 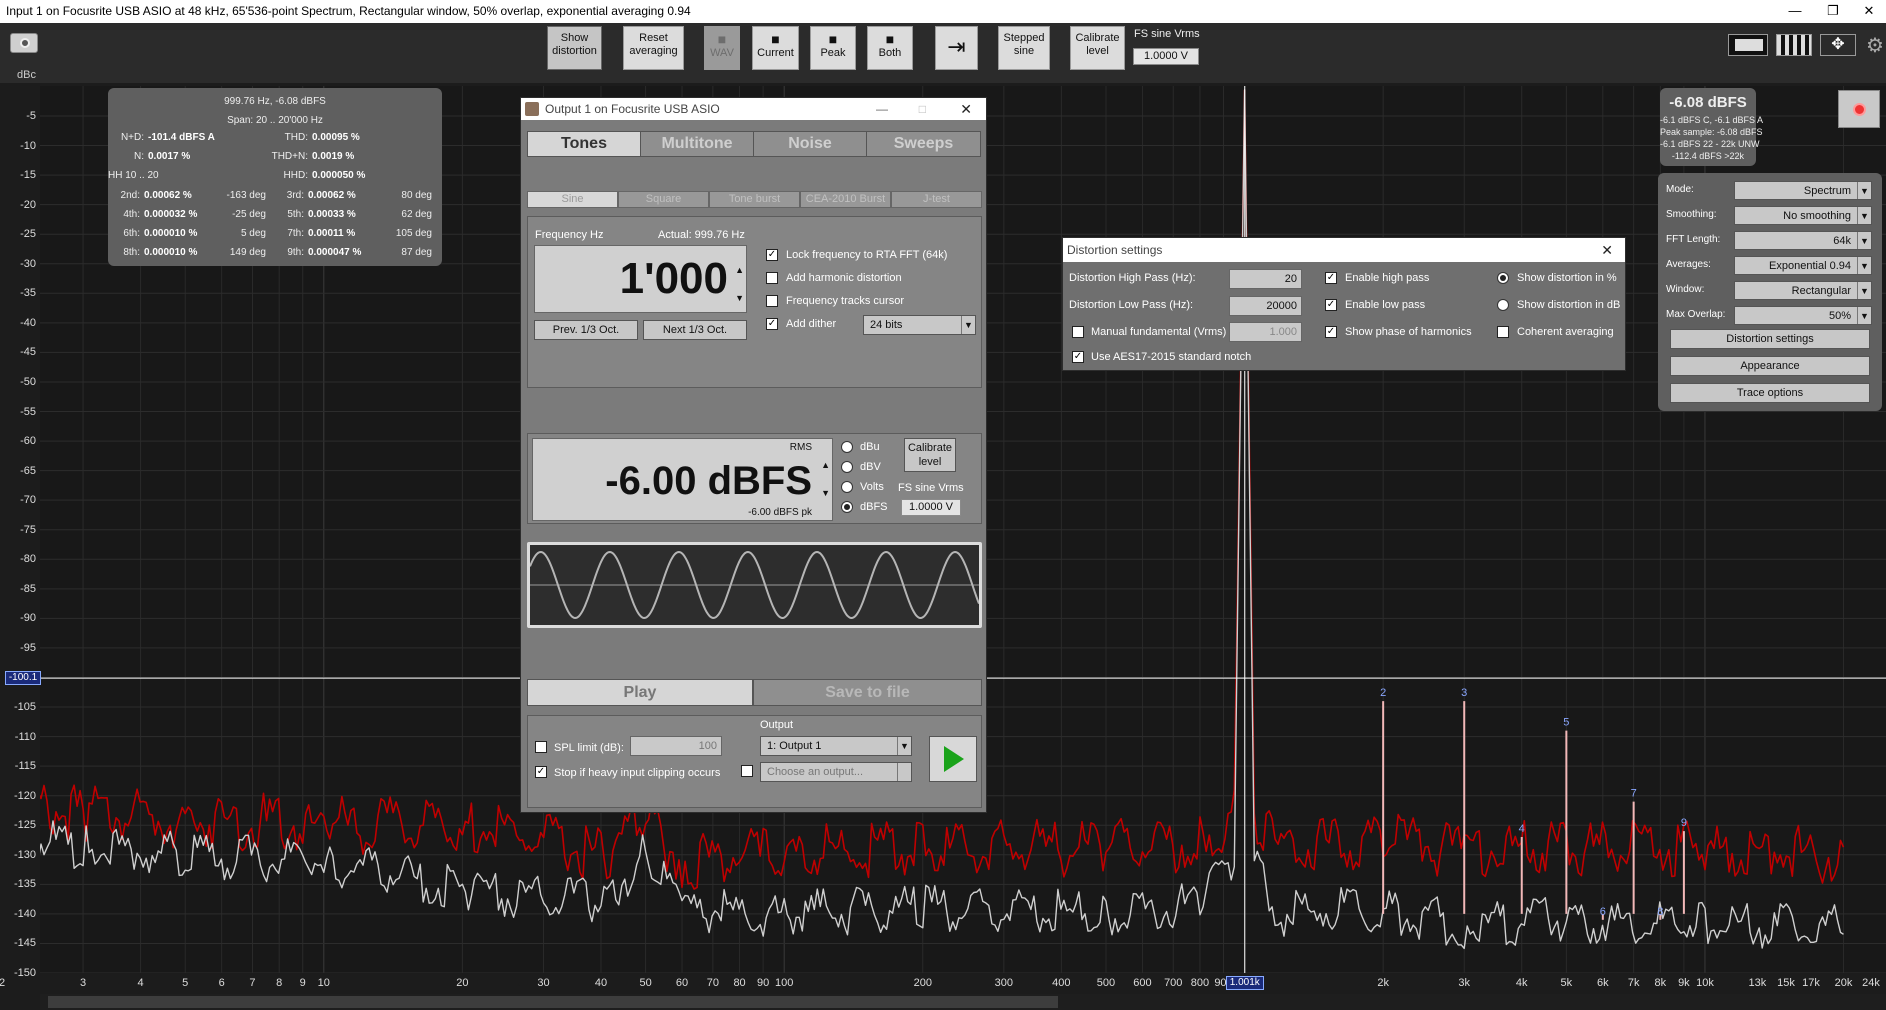 I want to click on coherent-averaging-checkbox, so click(x=1503, y=332).